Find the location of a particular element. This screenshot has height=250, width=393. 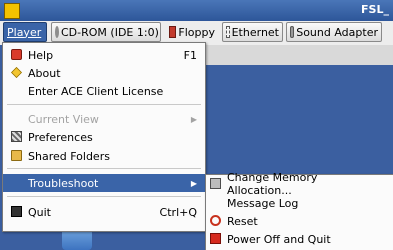

sound-label: Sound Adapter is located at coordinates (337, 32).